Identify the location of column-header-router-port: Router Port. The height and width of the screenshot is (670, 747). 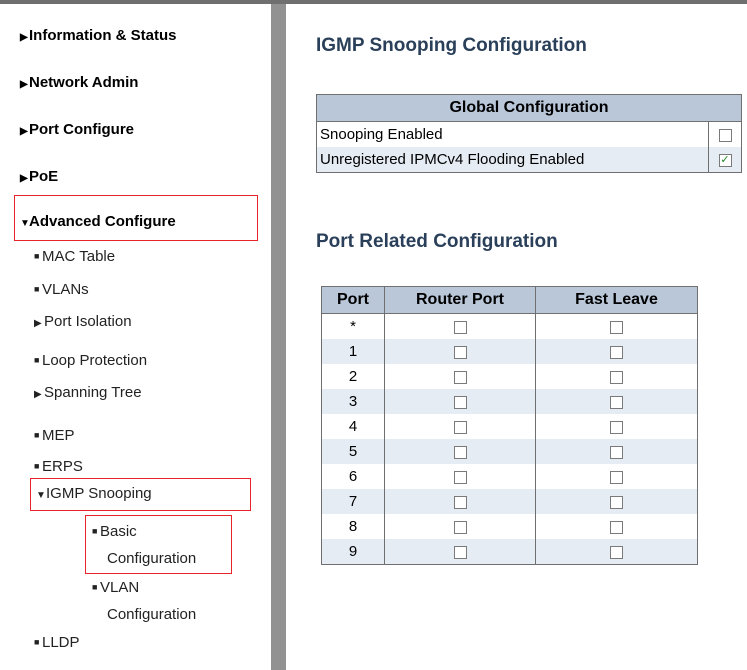
(460, 300).